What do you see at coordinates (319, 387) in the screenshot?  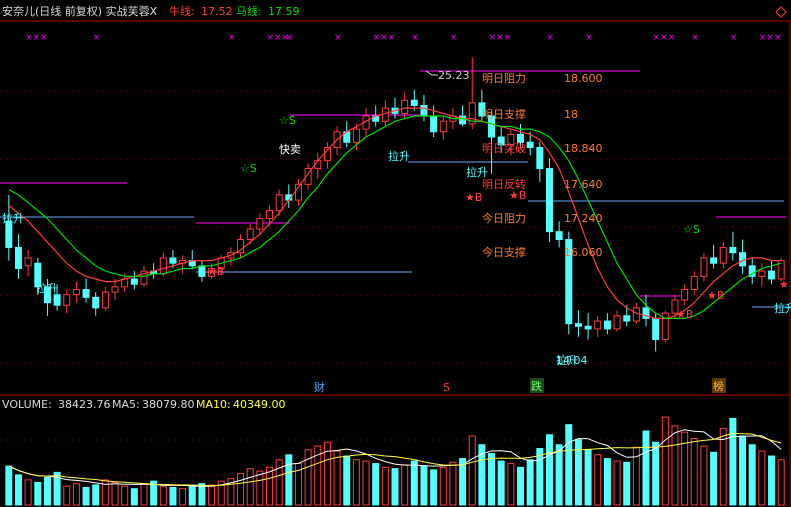 I see `event-finance: 财` at bounding box center [319, 387].